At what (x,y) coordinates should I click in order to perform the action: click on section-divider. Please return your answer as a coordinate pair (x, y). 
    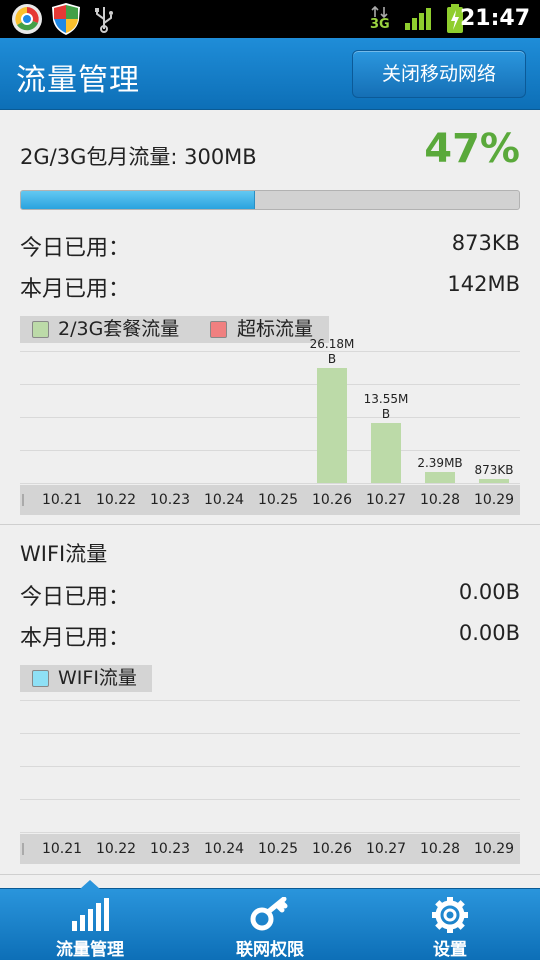
    Looking at the image, I should click on (270, 524).